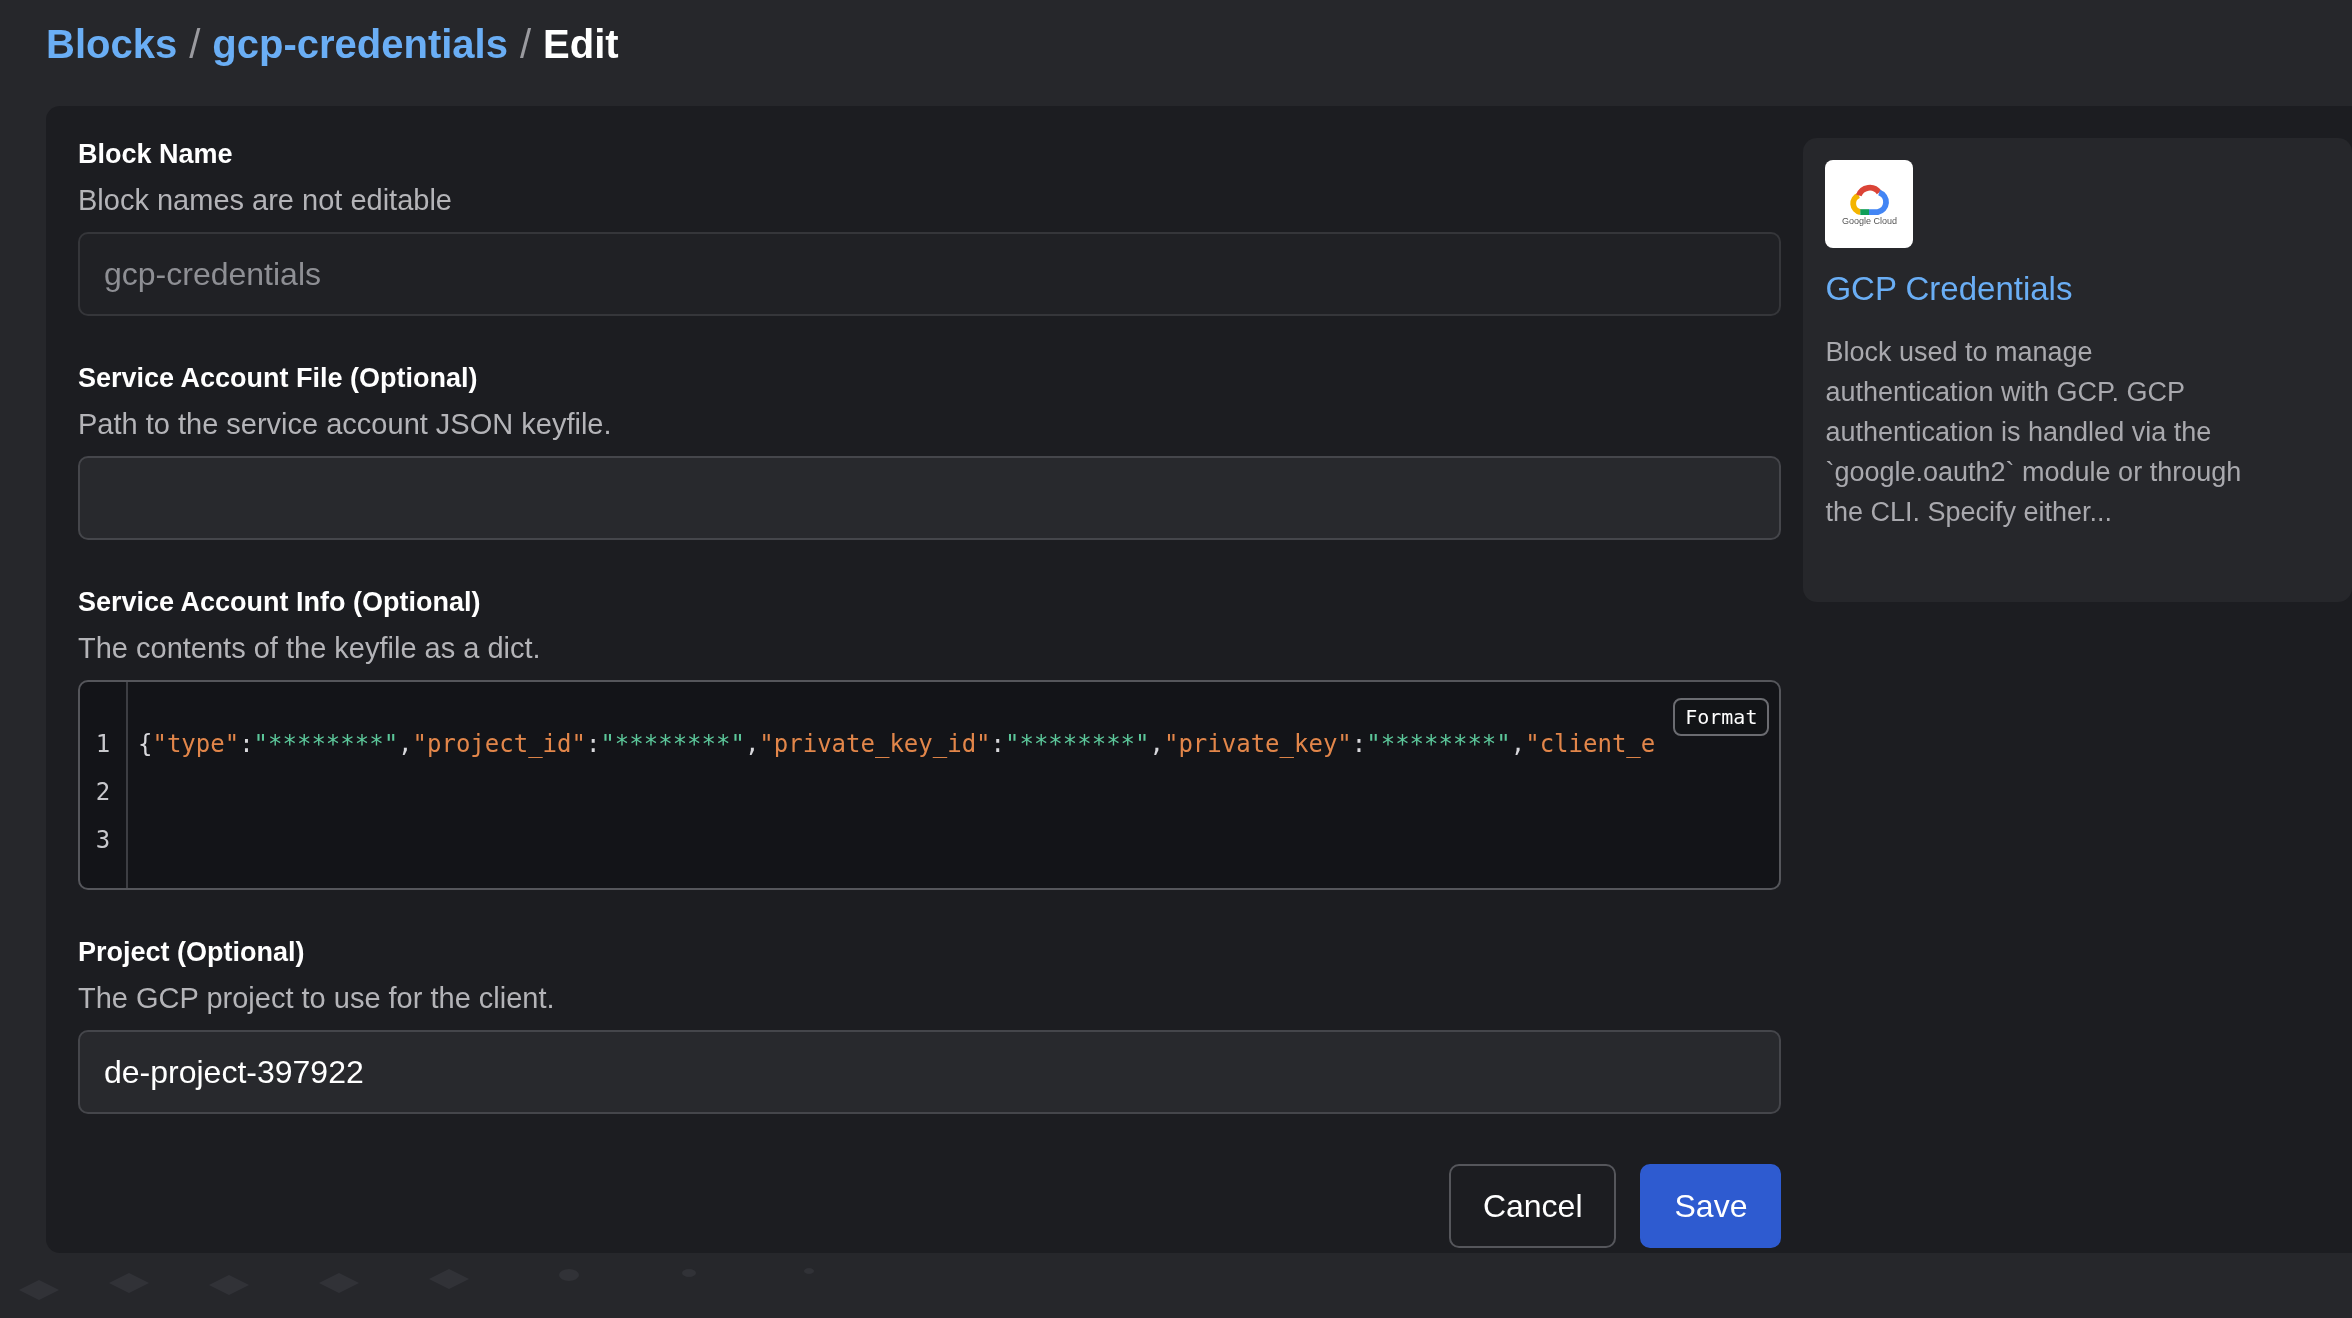 This screenshot has height=1318, width=2352. What do you see at coordinates (1869, 221) in the screenshot?
I see `logo-caption: Google Cloud` at bounding box center [1869, 221].